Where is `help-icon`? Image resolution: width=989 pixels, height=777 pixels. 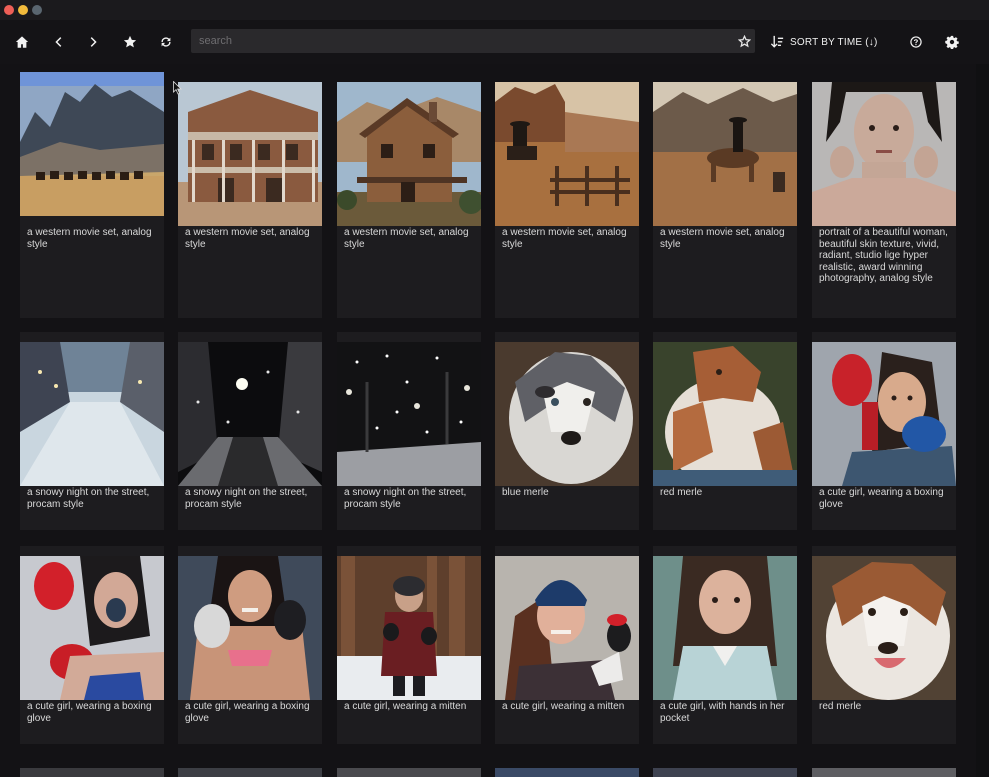 help-icon is located at coordinates (916, 42).